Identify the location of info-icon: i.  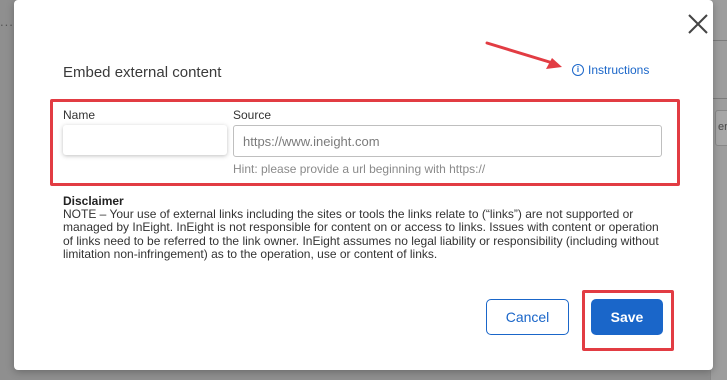
(578, 70).